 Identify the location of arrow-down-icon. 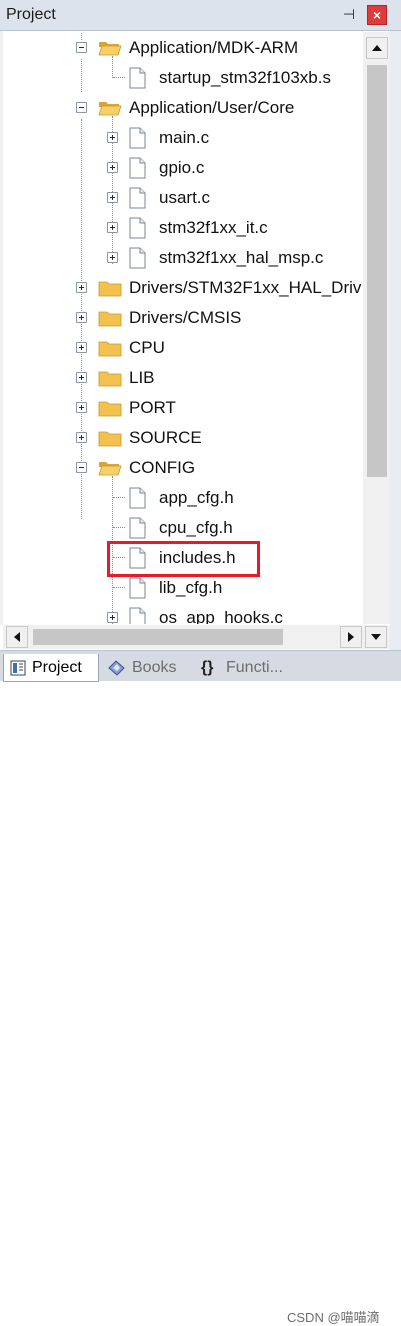
(376, 637).